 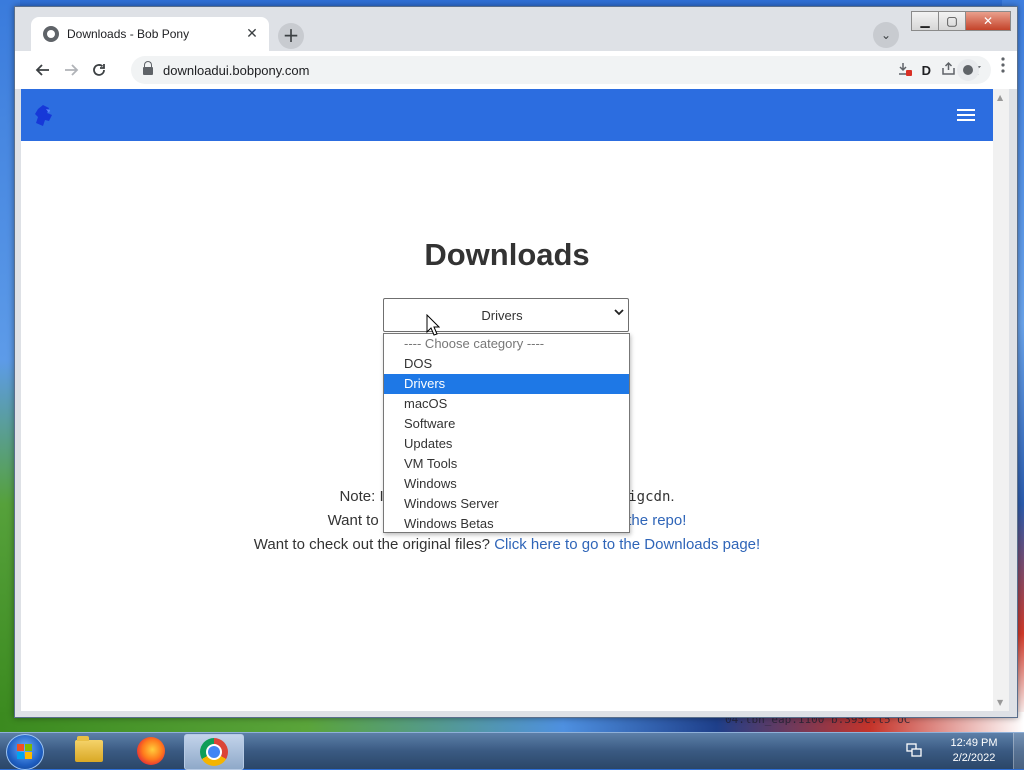 I want to click on start-button, so click(x=25, y=752).